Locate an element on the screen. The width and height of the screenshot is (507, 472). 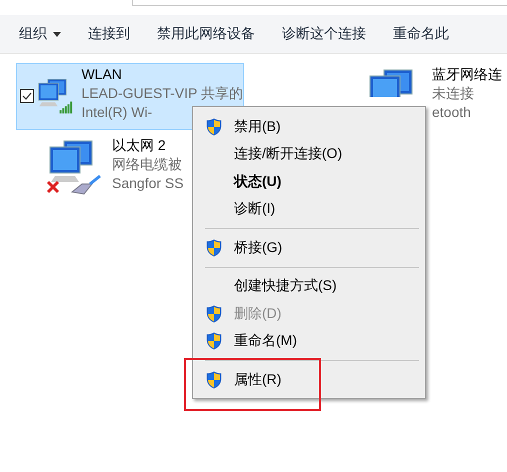
menu-item: 诊断(I) is located at coordinates (309, 209).